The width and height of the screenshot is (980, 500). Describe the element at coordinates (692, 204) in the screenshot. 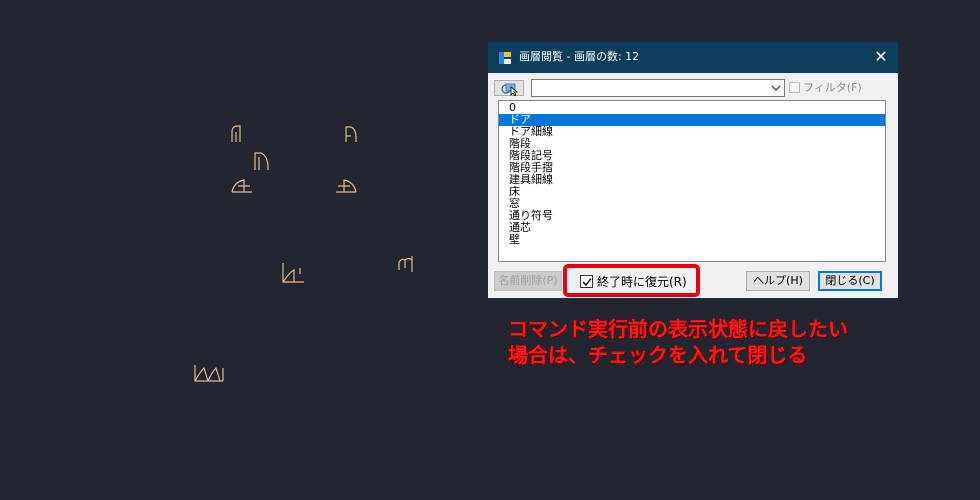

I see `list-item: 窓` at that location.